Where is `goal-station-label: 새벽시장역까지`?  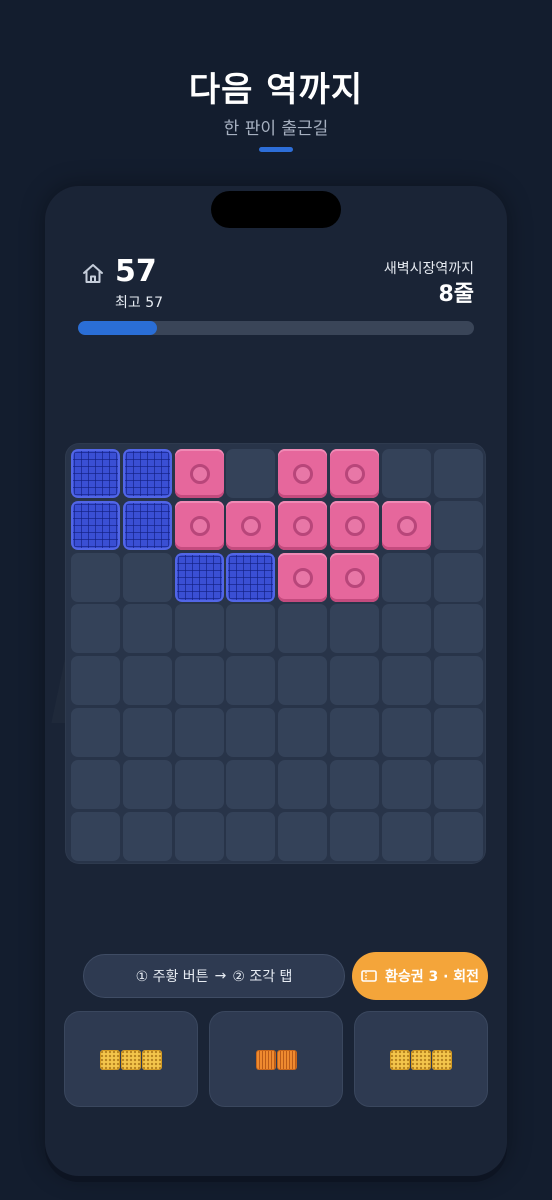
goal-station-label: 새벽시장역까지 is located at coordinates (428, 269).